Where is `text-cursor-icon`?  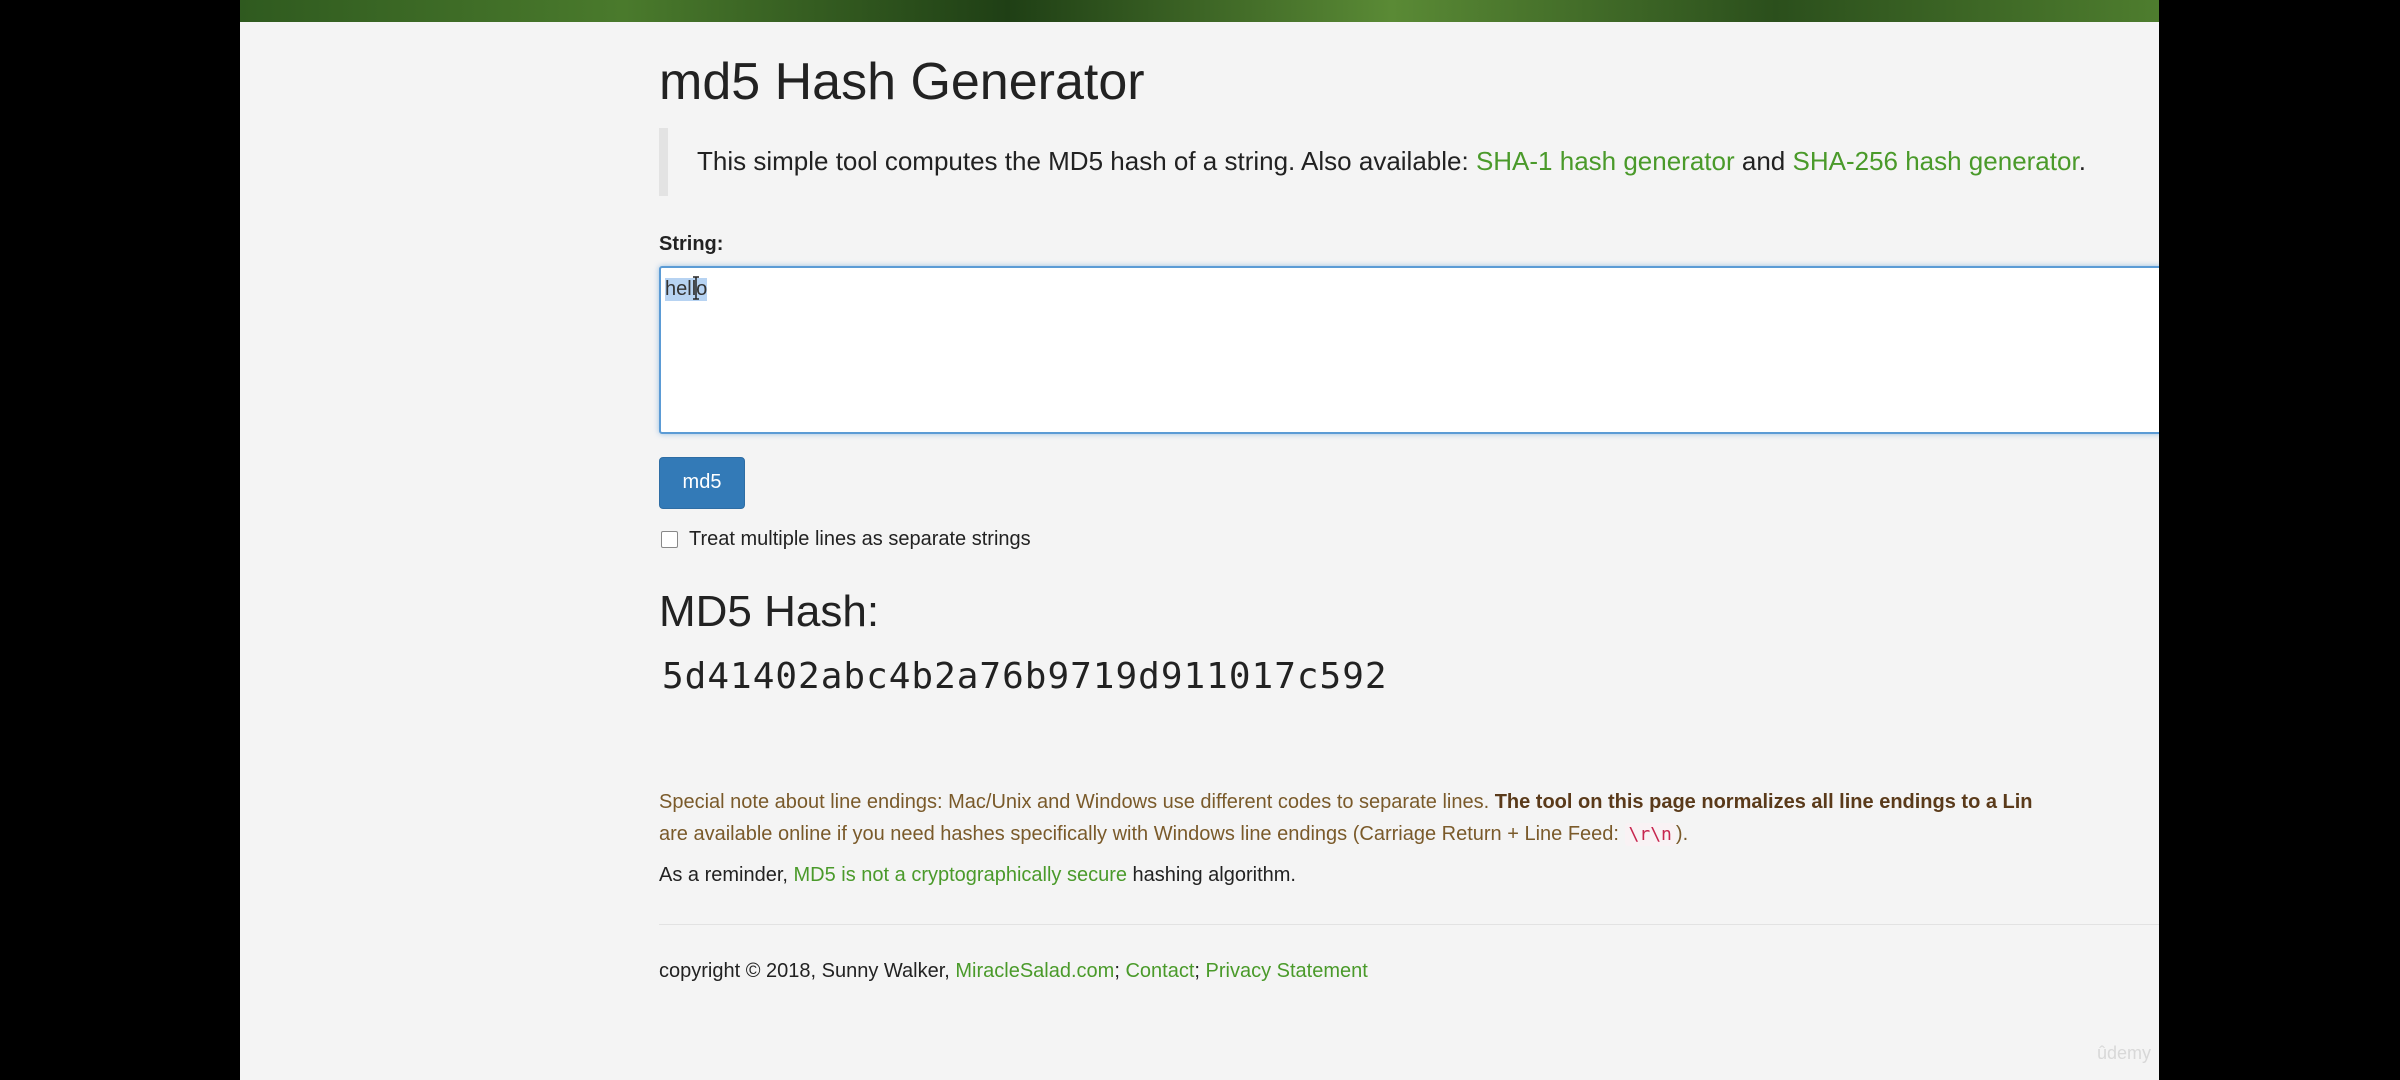 text-cursor-icon is located at coordinates (696, 288).